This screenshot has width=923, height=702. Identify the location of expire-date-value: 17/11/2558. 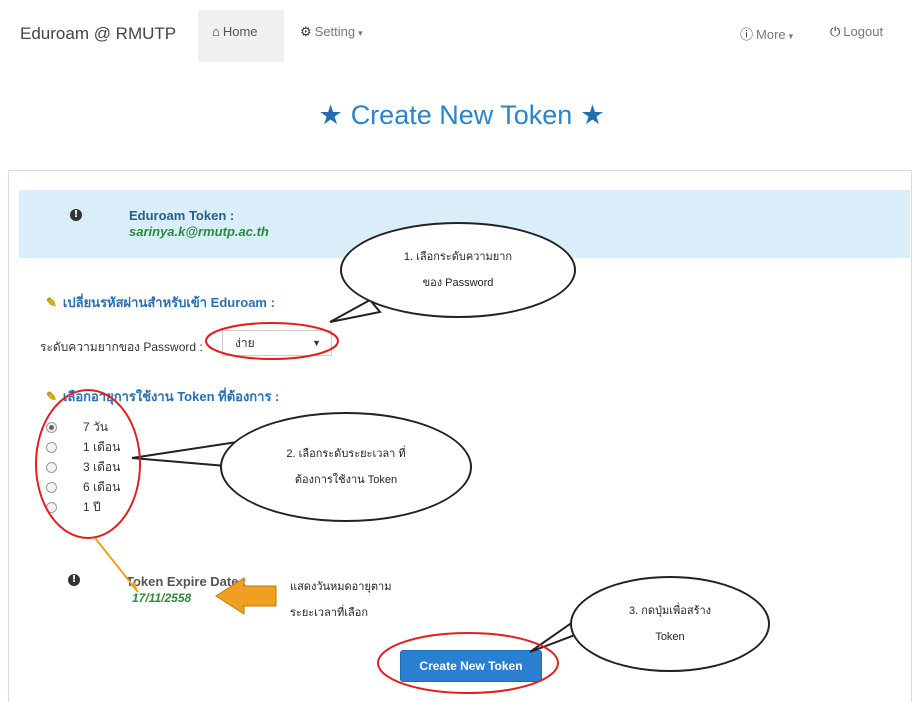
(162, 598).